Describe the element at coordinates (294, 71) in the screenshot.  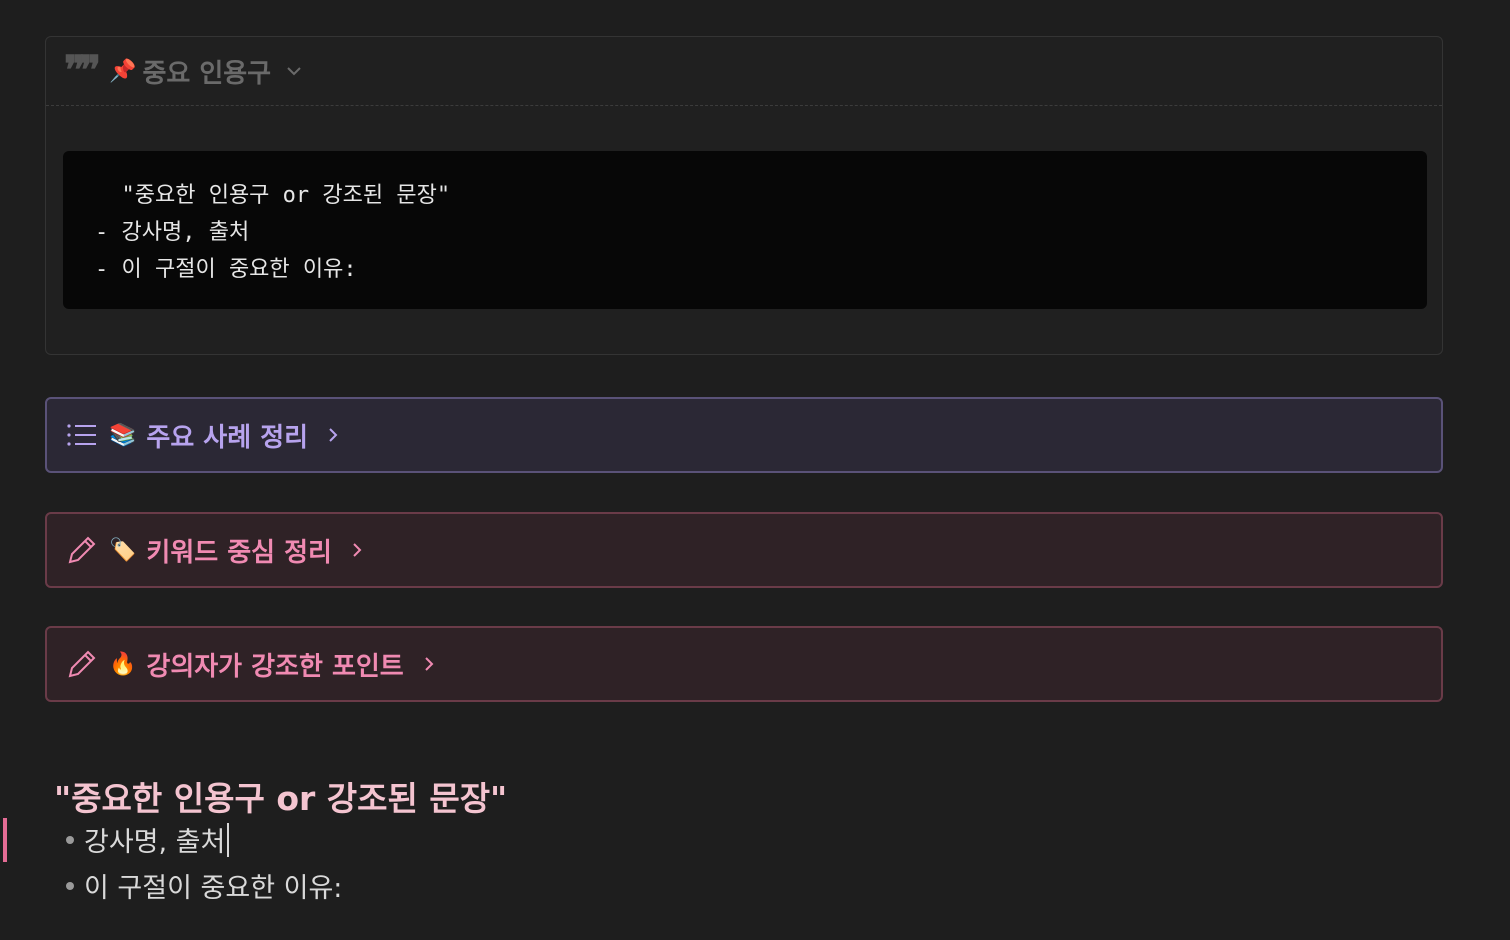
I see `chevron-down-icon` at that location.